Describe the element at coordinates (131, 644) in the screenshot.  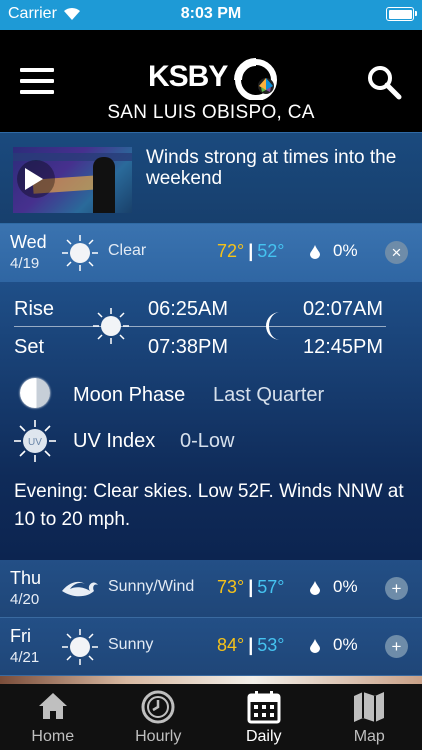
I see `condition-label: Sunny` at that location.